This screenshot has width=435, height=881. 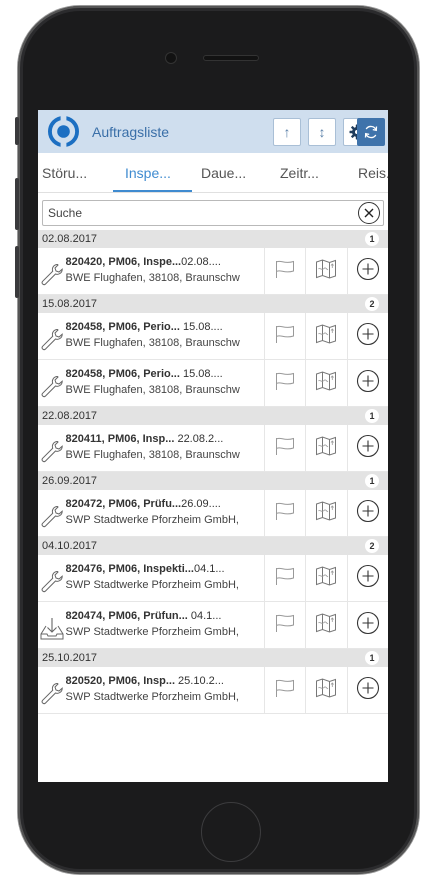 I want to click on clear-search-button, so click(x=369, y=213).